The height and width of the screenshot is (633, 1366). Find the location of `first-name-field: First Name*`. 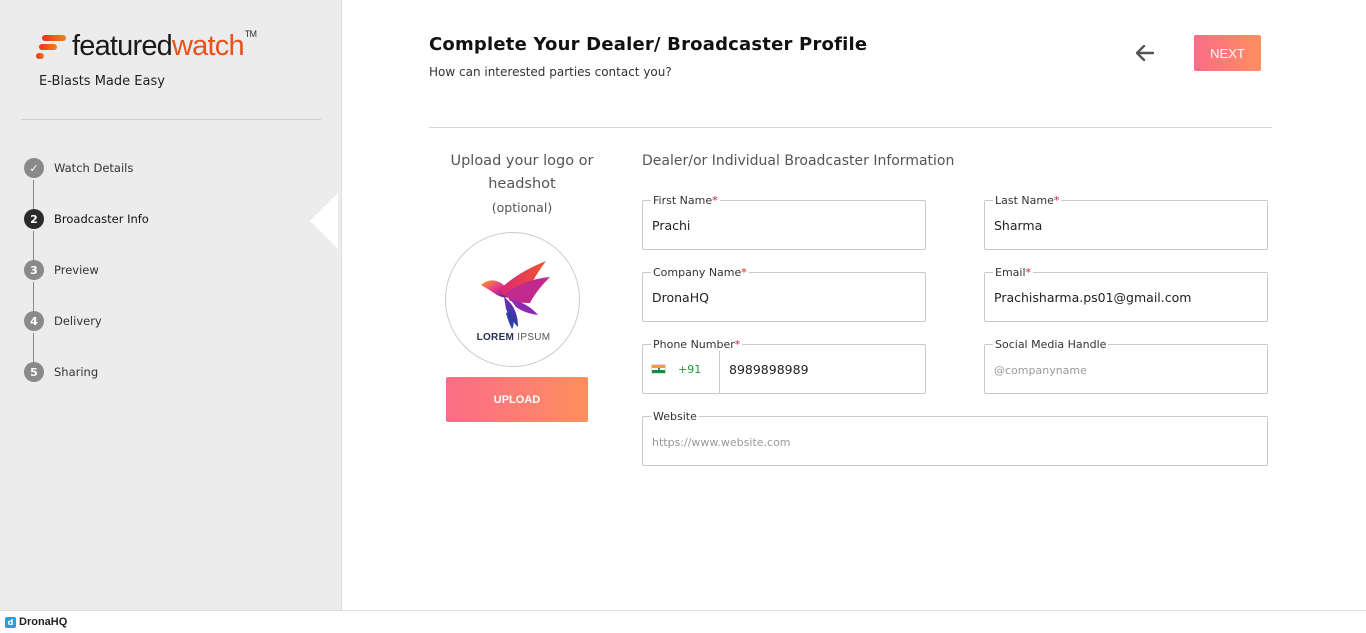

first-name-field: First Name* is located at coordinates (784, 222).